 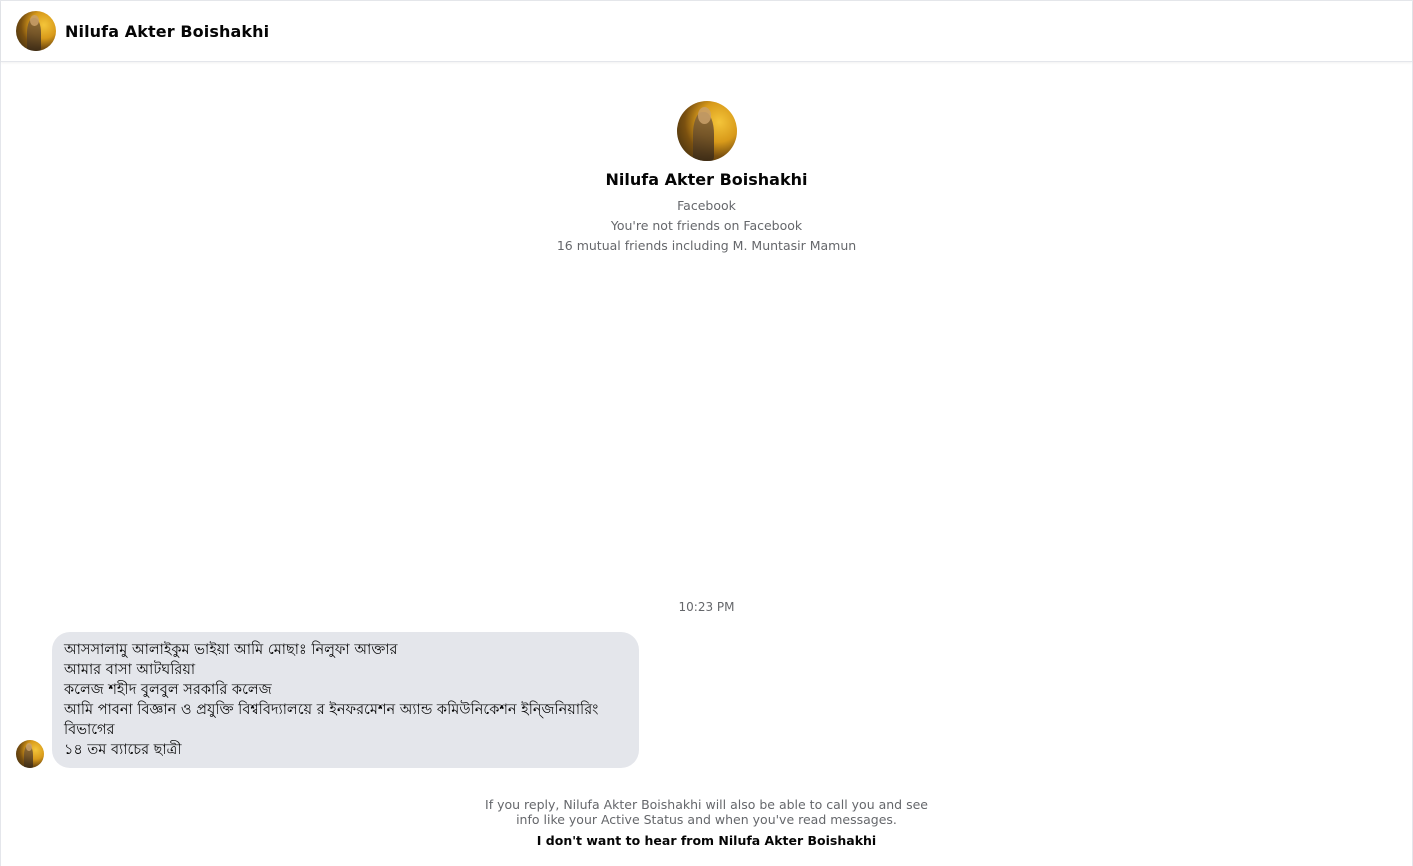 I want to click on message-timestamp: 10:23 PM, so click(x=706, y=607).